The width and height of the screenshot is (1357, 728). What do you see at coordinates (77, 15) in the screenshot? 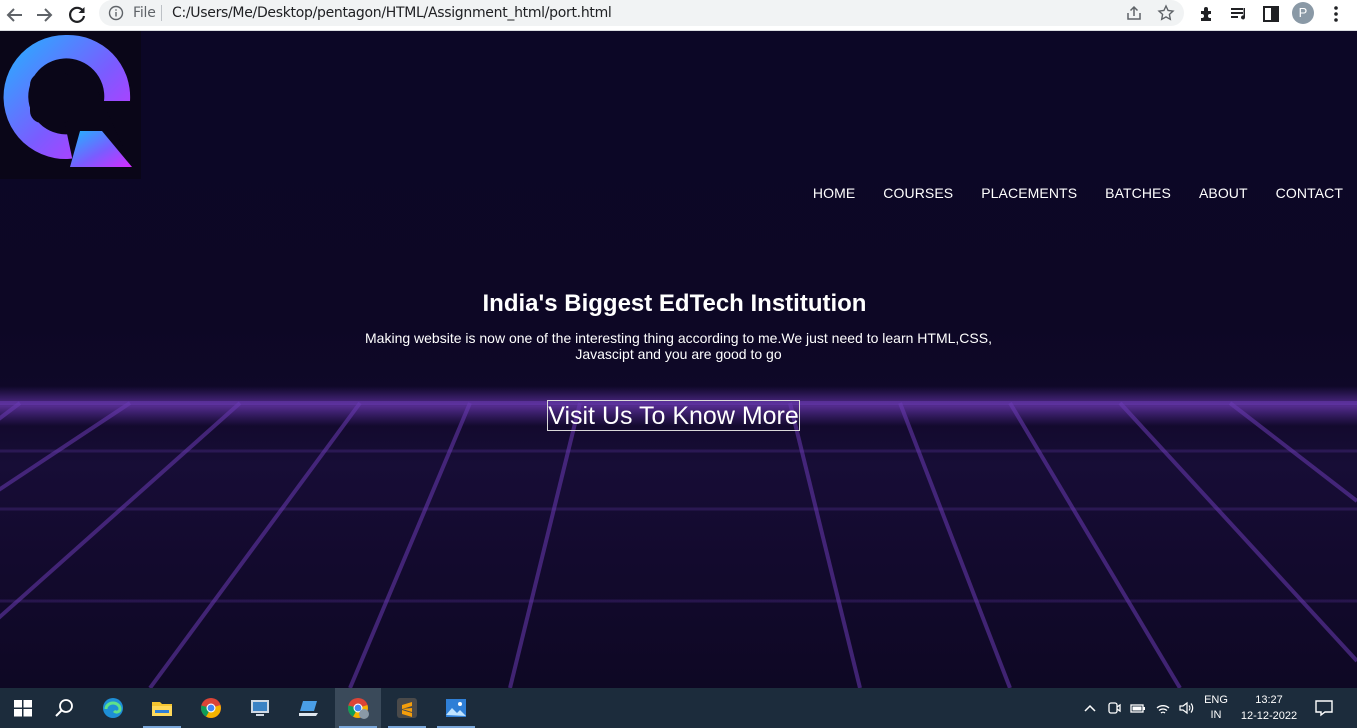
I see `reload-icon` at bounding box center [77, 15].